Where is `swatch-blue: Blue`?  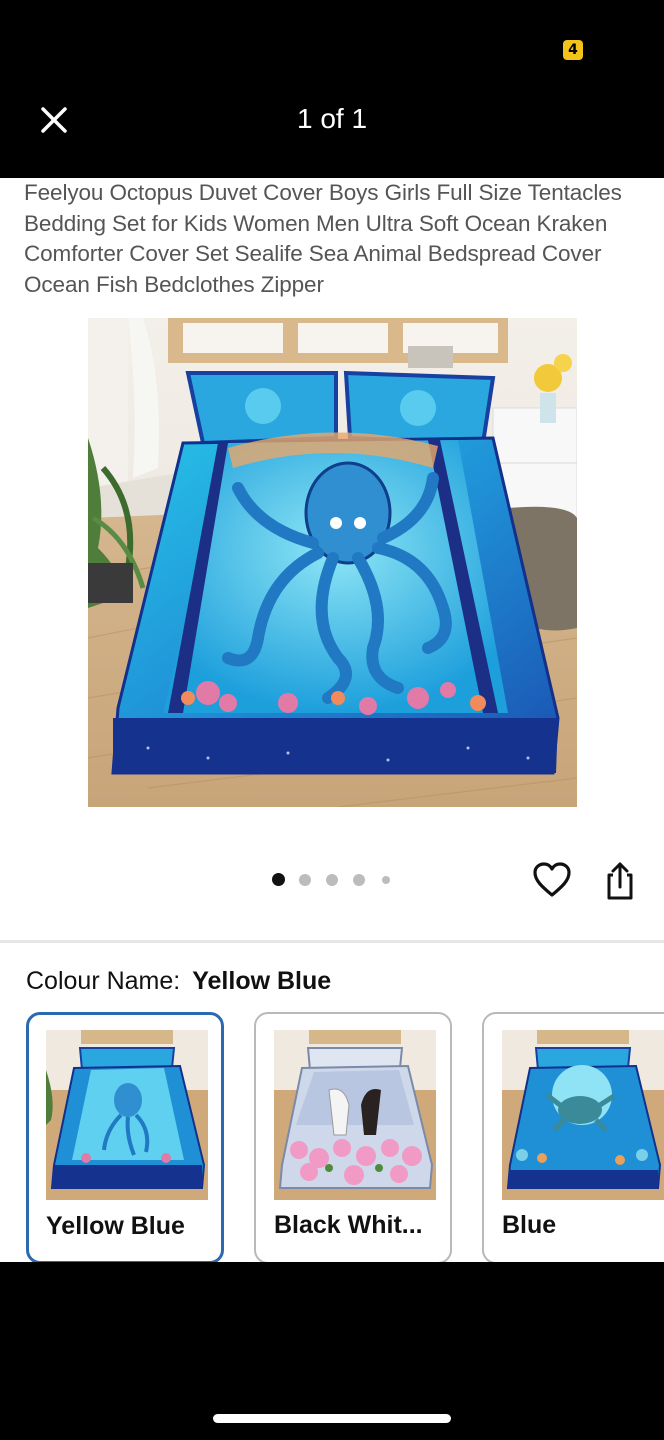
swatch-blue: Blue is located at coordinates (573, 1137).